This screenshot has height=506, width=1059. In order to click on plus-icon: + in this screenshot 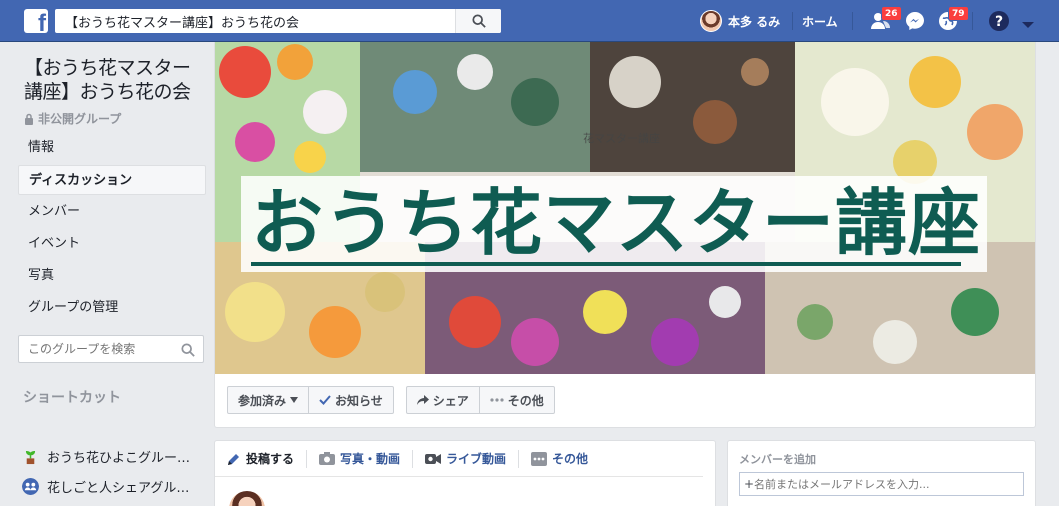, I will do `click(749, 484)`.